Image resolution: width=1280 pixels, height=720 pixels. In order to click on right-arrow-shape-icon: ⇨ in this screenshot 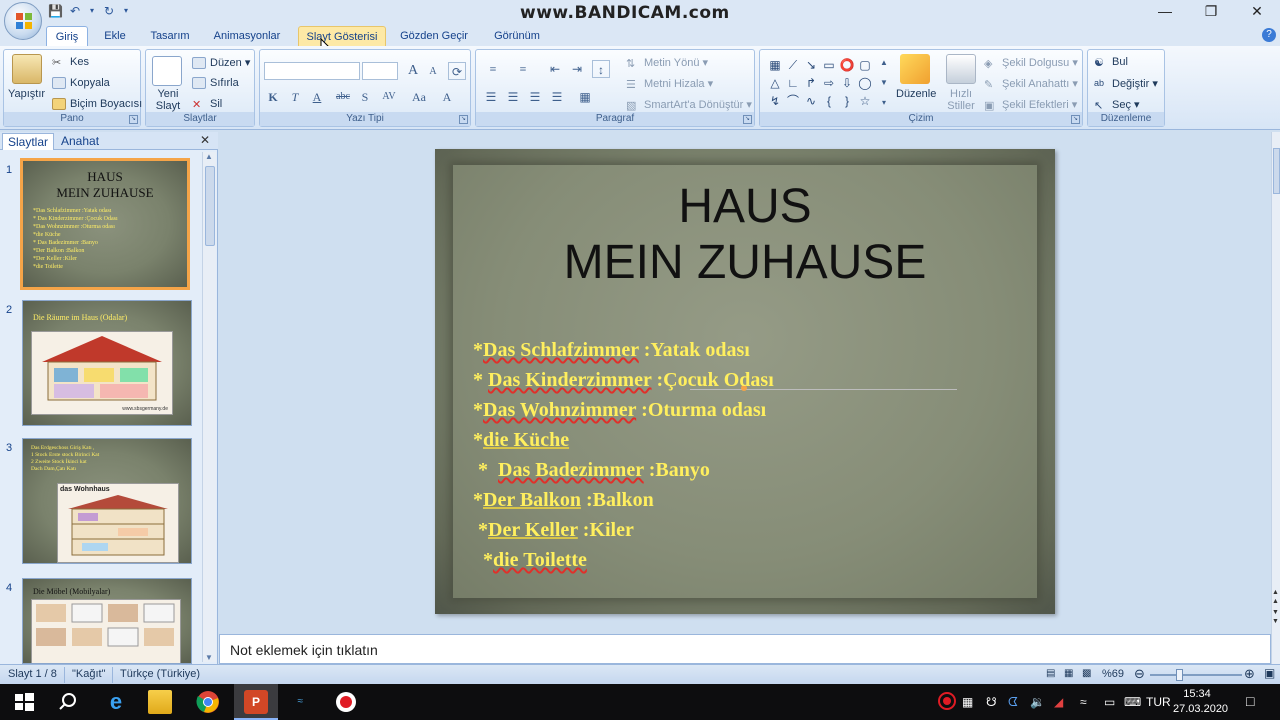, I will do `click(829, 83)`.